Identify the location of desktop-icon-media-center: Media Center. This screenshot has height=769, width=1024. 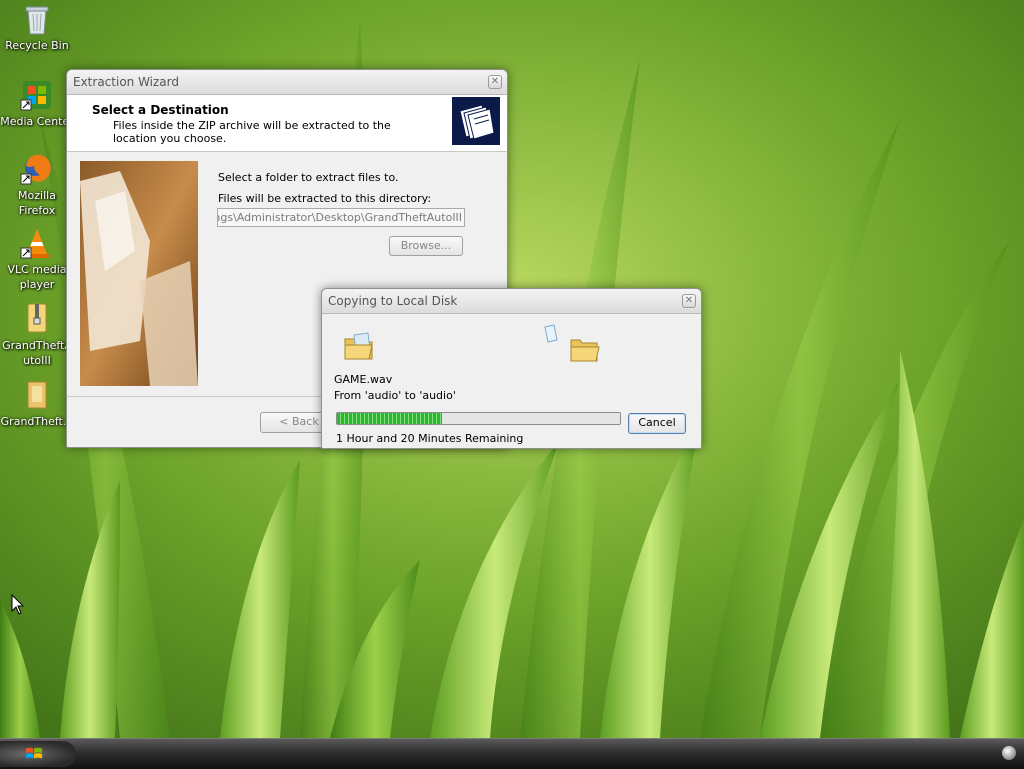
(37, 103).